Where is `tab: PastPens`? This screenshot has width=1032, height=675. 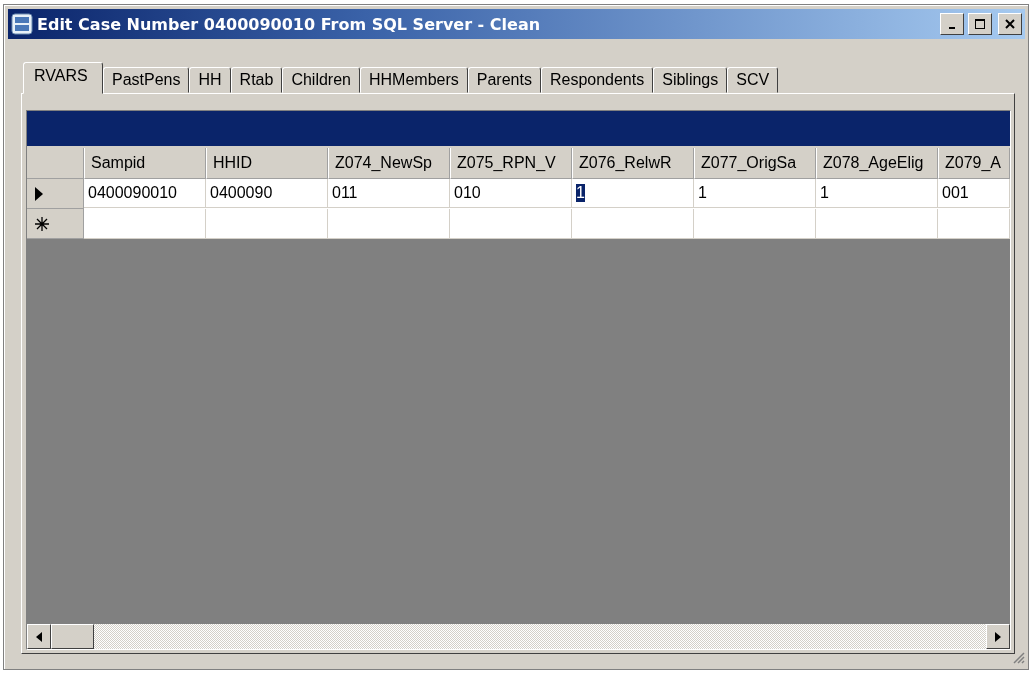
tab: PastPens is located at coordinates (146, 80).